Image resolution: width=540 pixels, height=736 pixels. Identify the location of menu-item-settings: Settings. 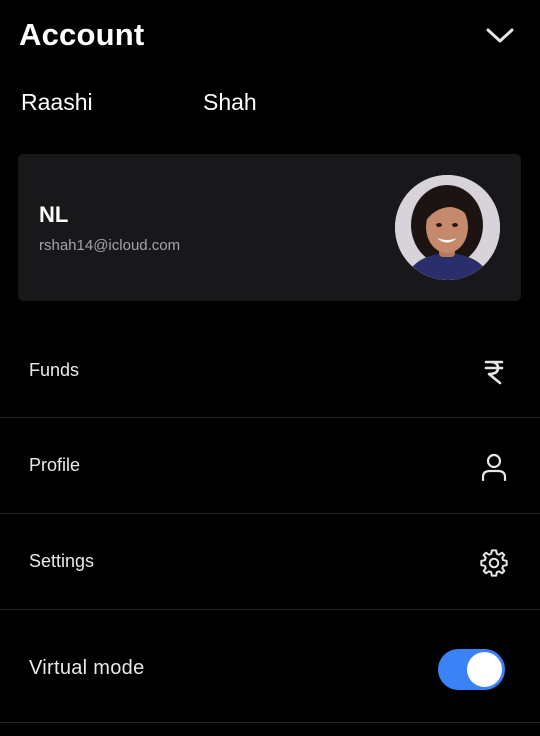
(270, 562).